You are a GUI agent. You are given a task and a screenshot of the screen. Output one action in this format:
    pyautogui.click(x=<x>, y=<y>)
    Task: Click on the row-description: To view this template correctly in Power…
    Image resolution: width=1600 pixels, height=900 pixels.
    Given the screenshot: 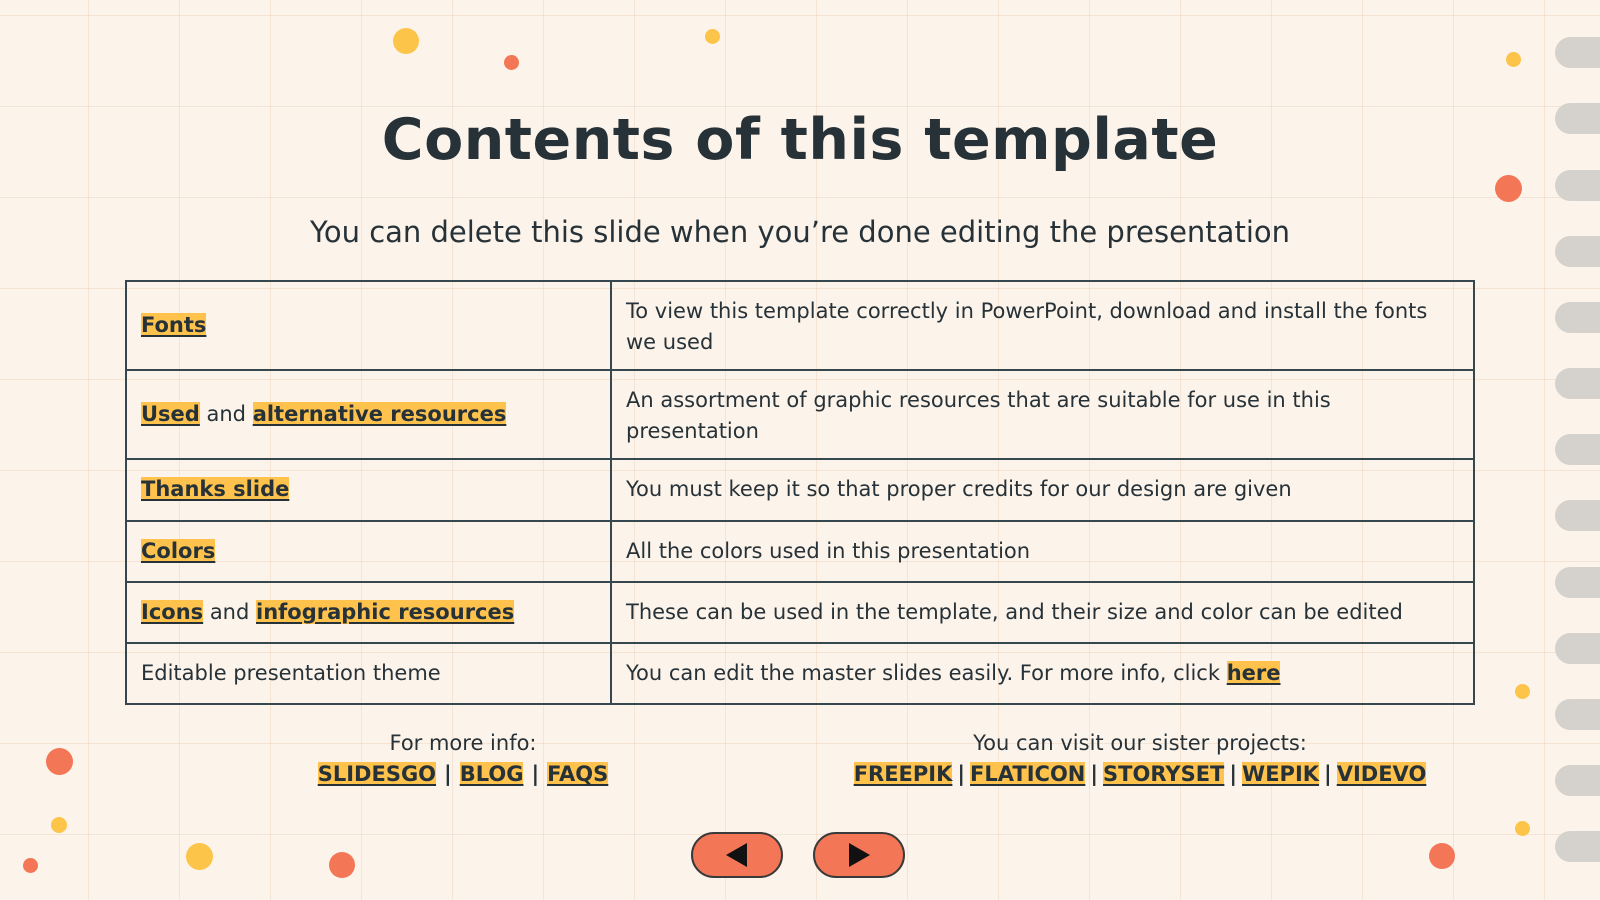 What is the action you would take?
    pyautogui.click(x=1027, y=326)
    